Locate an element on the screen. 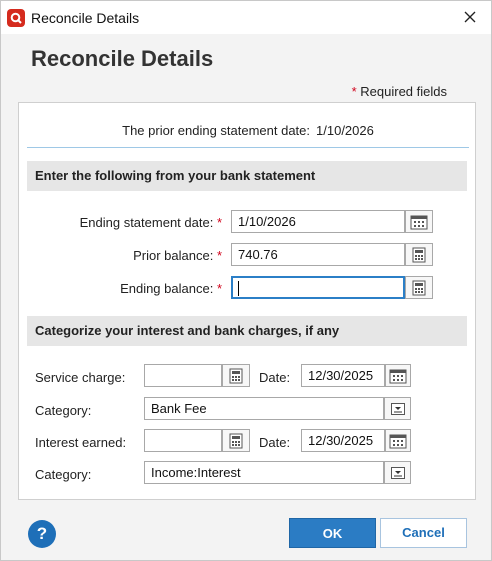 This screenshot has height=561, width=492. service-date-input: 12/30/2025 is located at coordinates (343, 375).